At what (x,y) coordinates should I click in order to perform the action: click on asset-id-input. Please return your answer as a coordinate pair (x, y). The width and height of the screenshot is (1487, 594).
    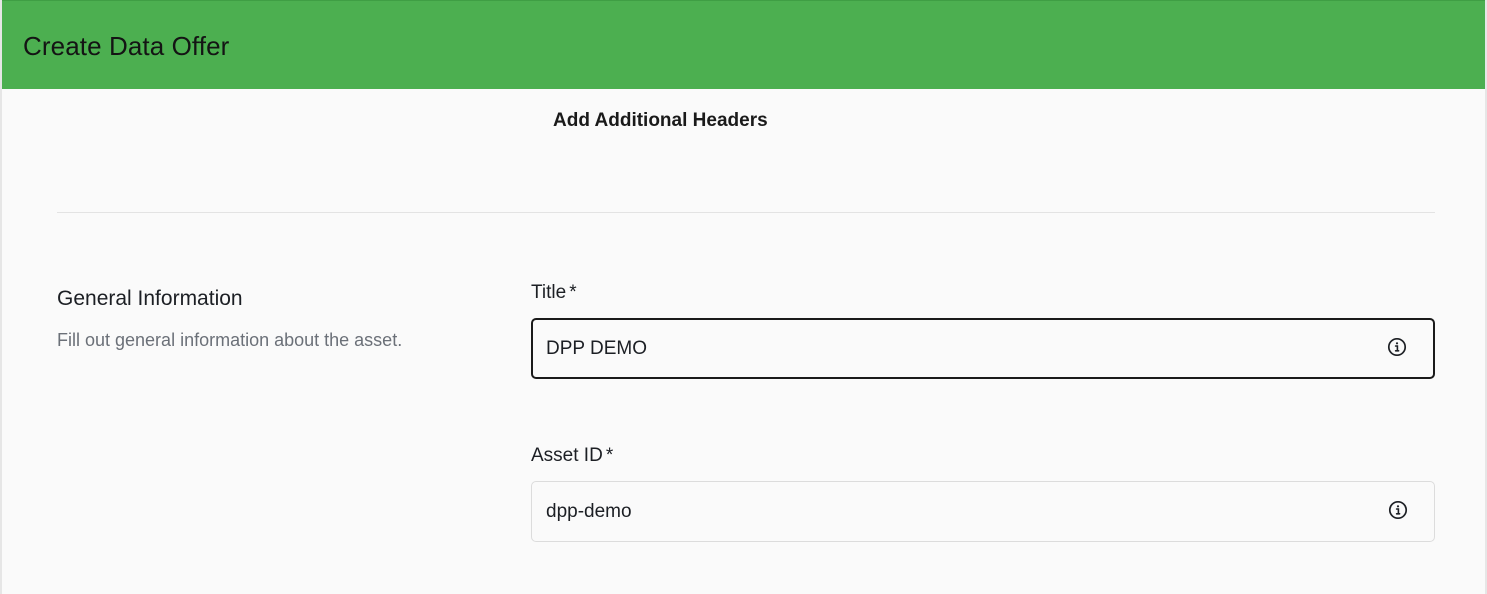
    Looking at the image, I should click on (956, 511).